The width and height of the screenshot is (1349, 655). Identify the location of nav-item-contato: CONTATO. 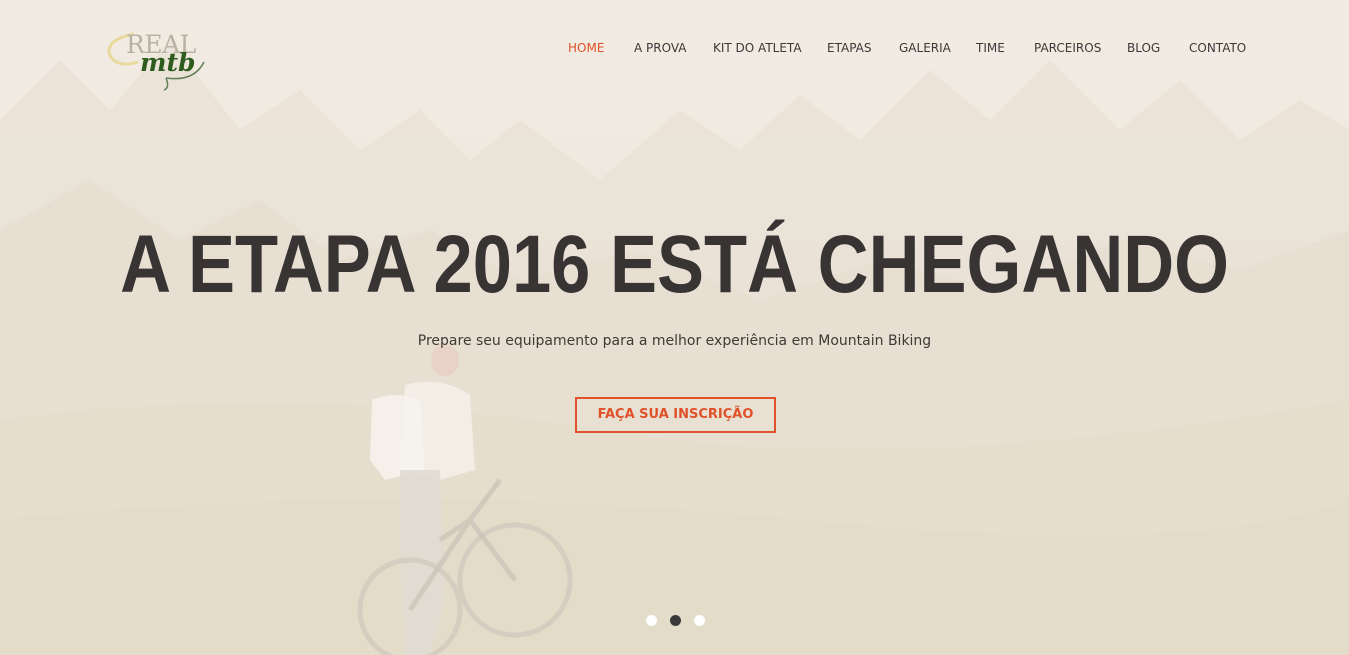
(1217, 48).